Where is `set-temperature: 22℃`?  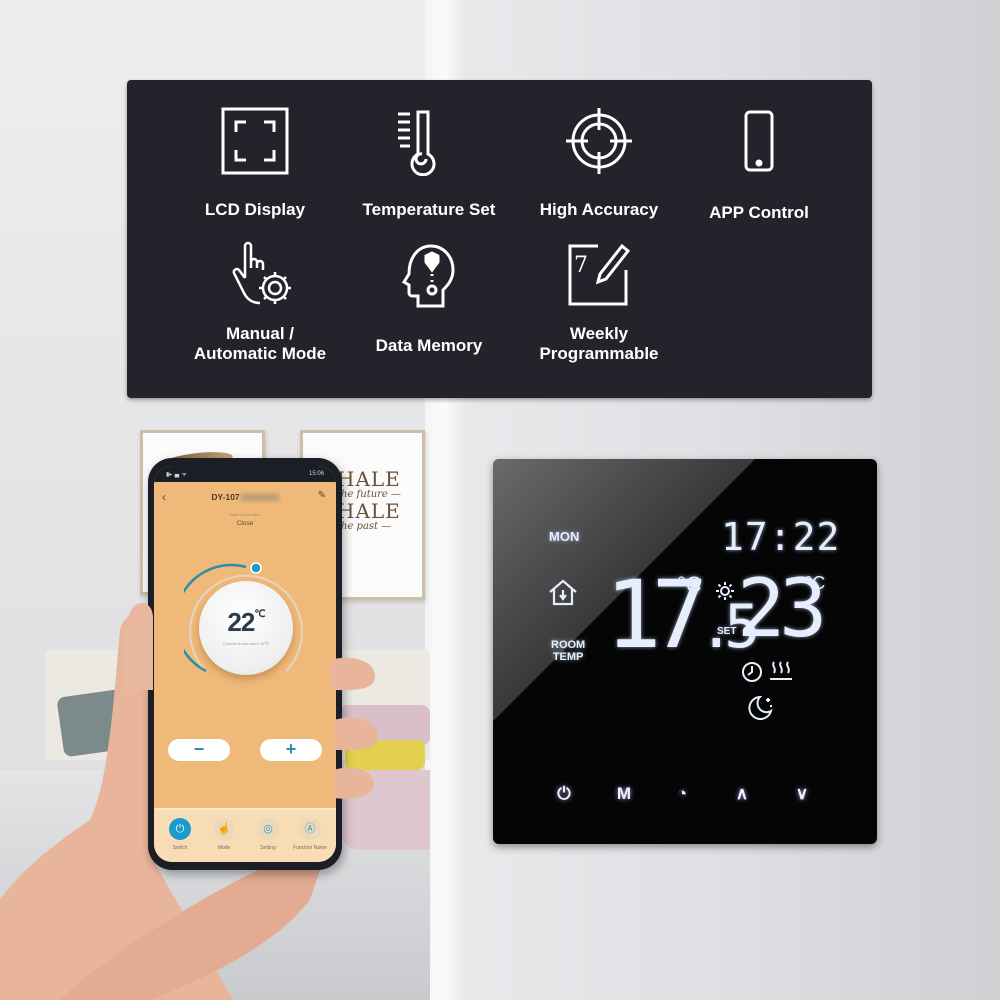
set-temperature: 22℃ is located at coordinates (246, 622).